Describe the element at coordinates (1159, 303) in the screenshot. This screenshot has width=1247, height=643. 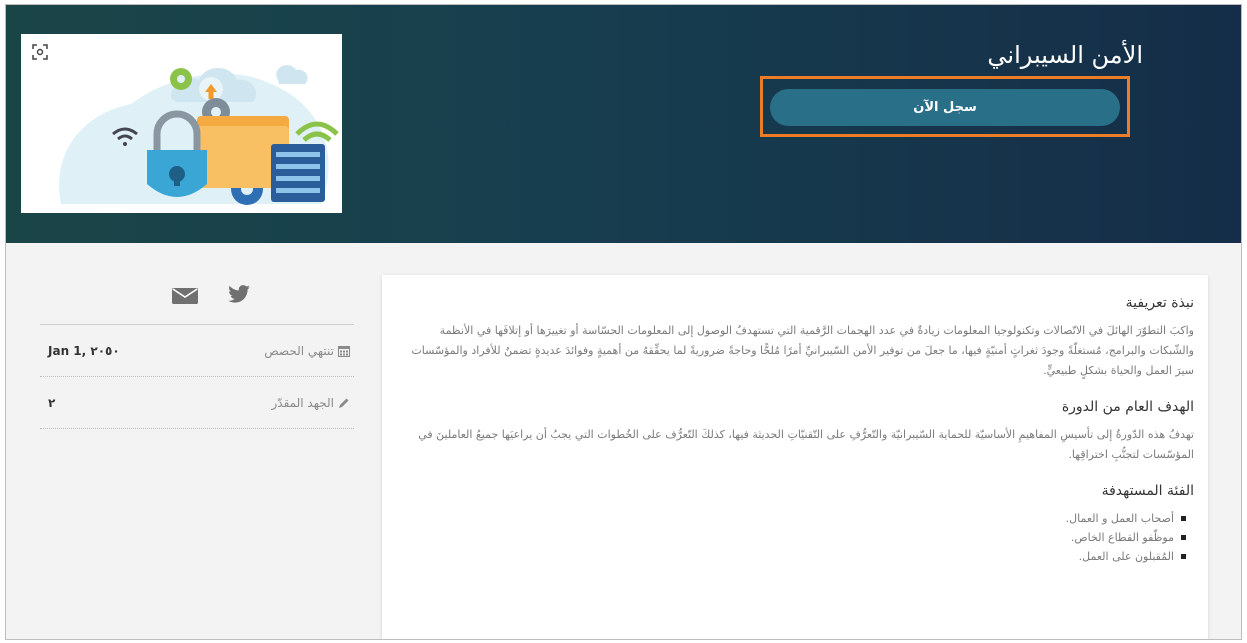
I see `section-heading-intro: نبذة تعريفية` at that location.